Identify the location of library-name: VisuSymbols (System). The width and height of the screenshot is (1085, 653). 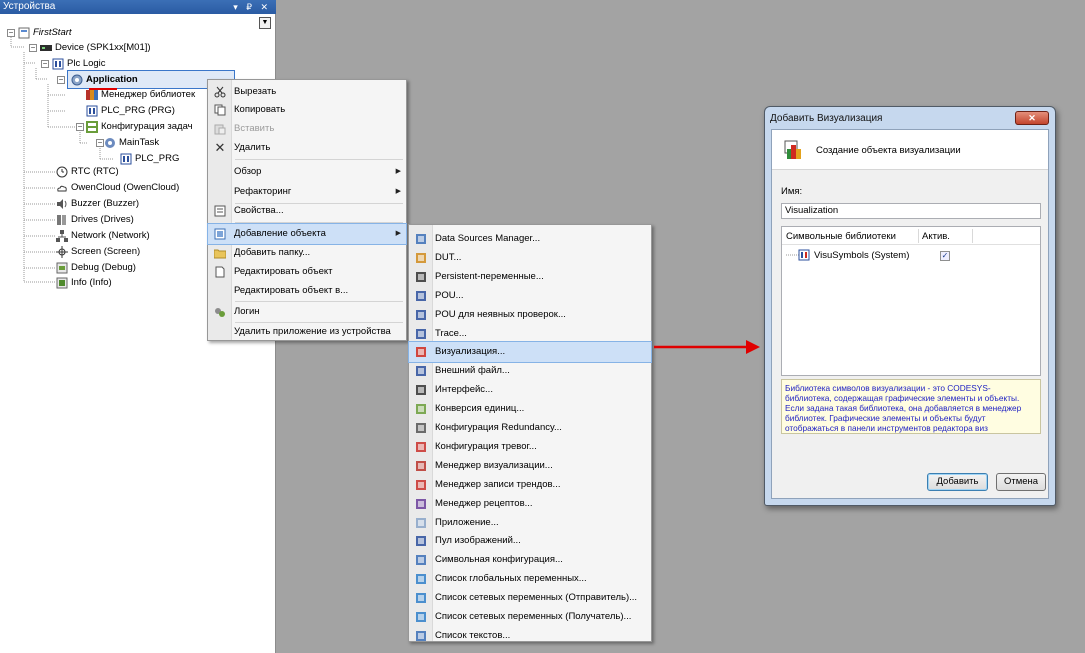
(862, 255).